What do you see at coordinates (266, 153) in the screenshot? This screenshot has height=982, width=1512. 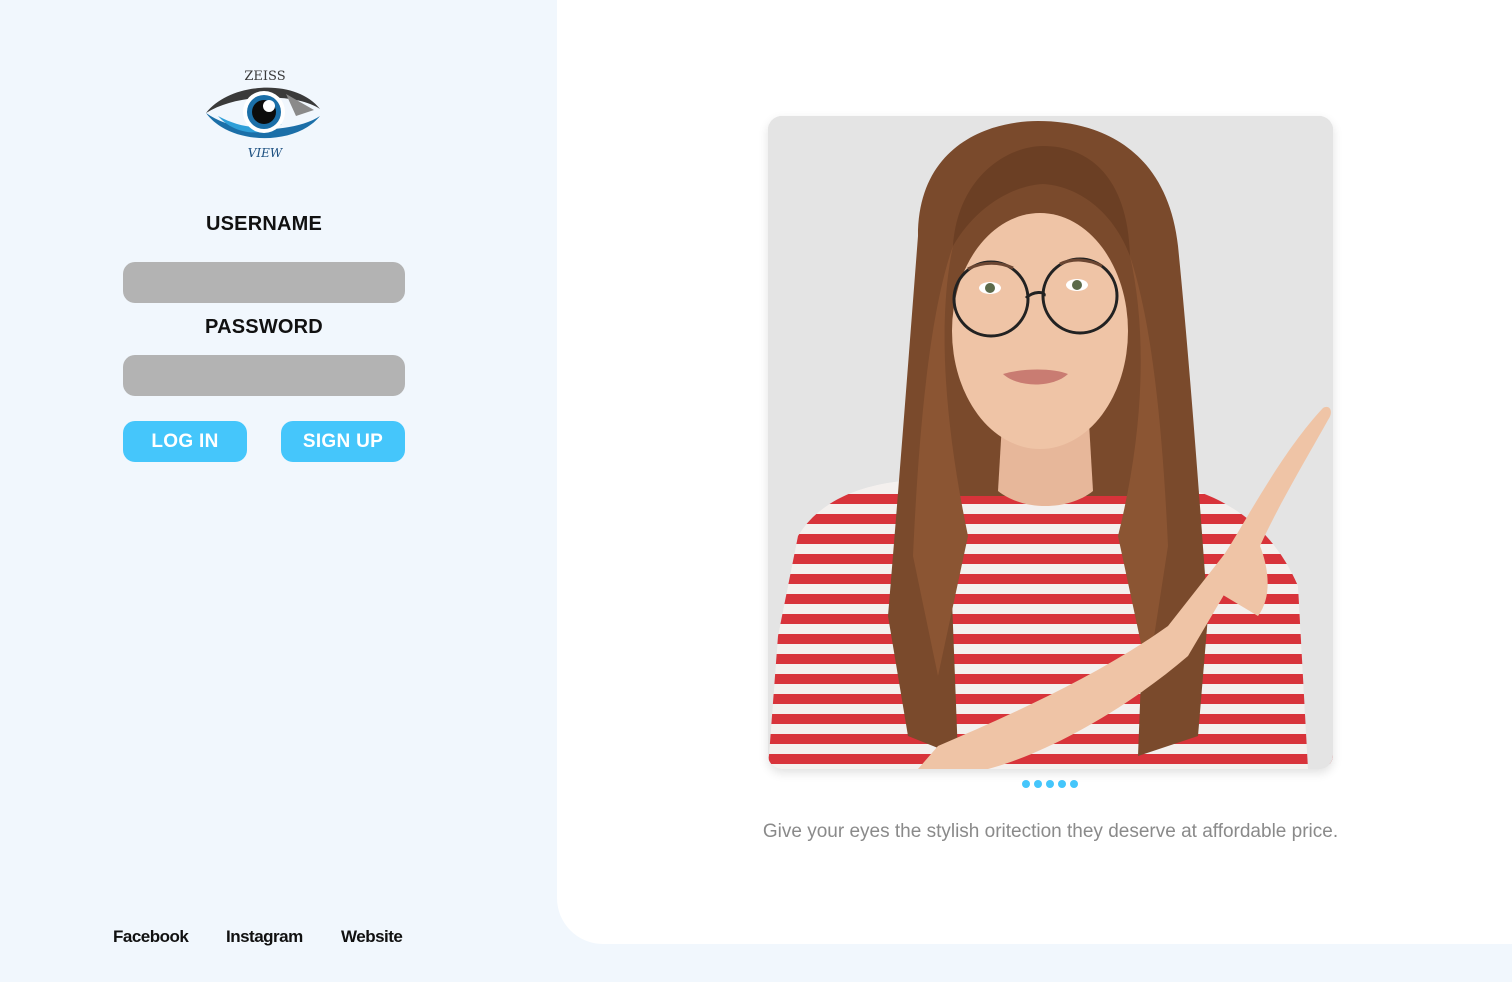 I see `svg-text: VIEW` at bounding box center [266, 153].